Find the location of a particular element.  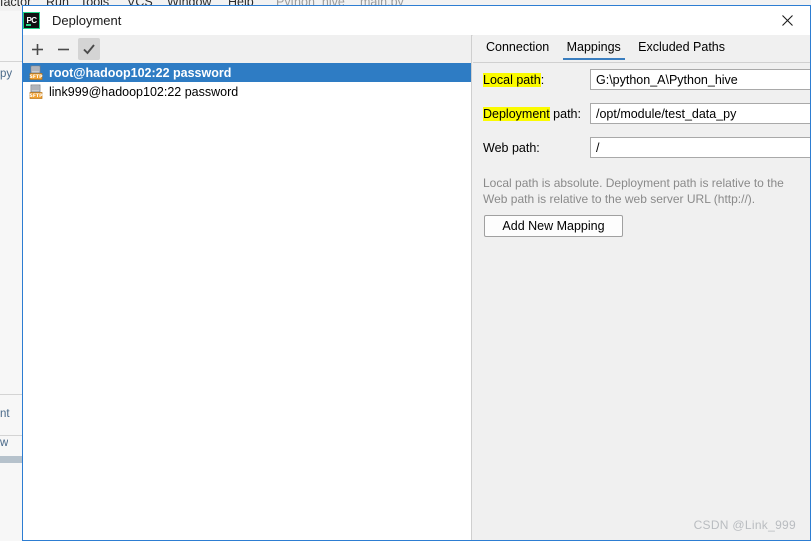

web-path-label: Web path: is located at coordinates (511, 148).